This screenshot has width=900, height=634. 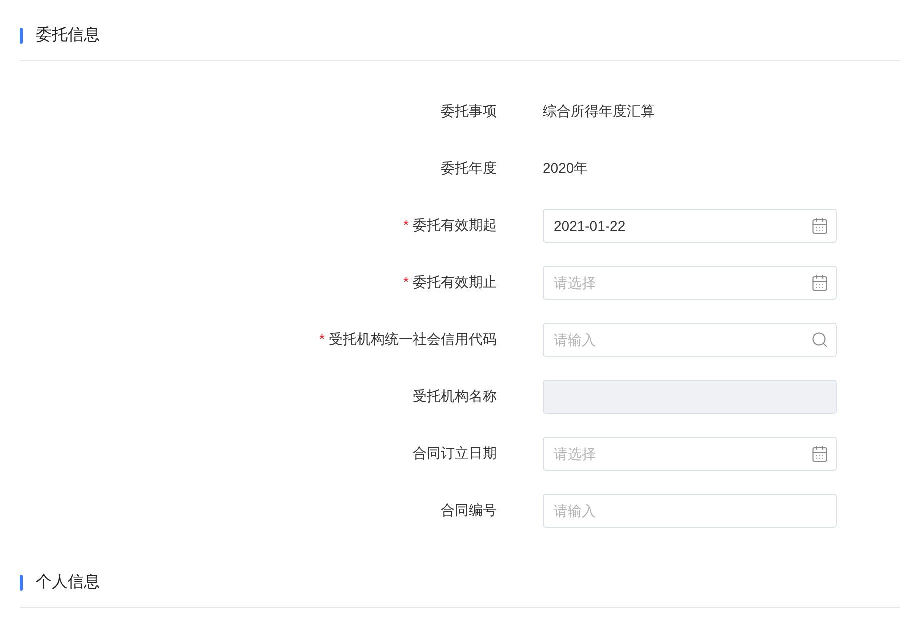 What do you see at coordinates (469, 111) in the screenshot?
I see `field-label: 委托事项` at bounding box center [469, 111].